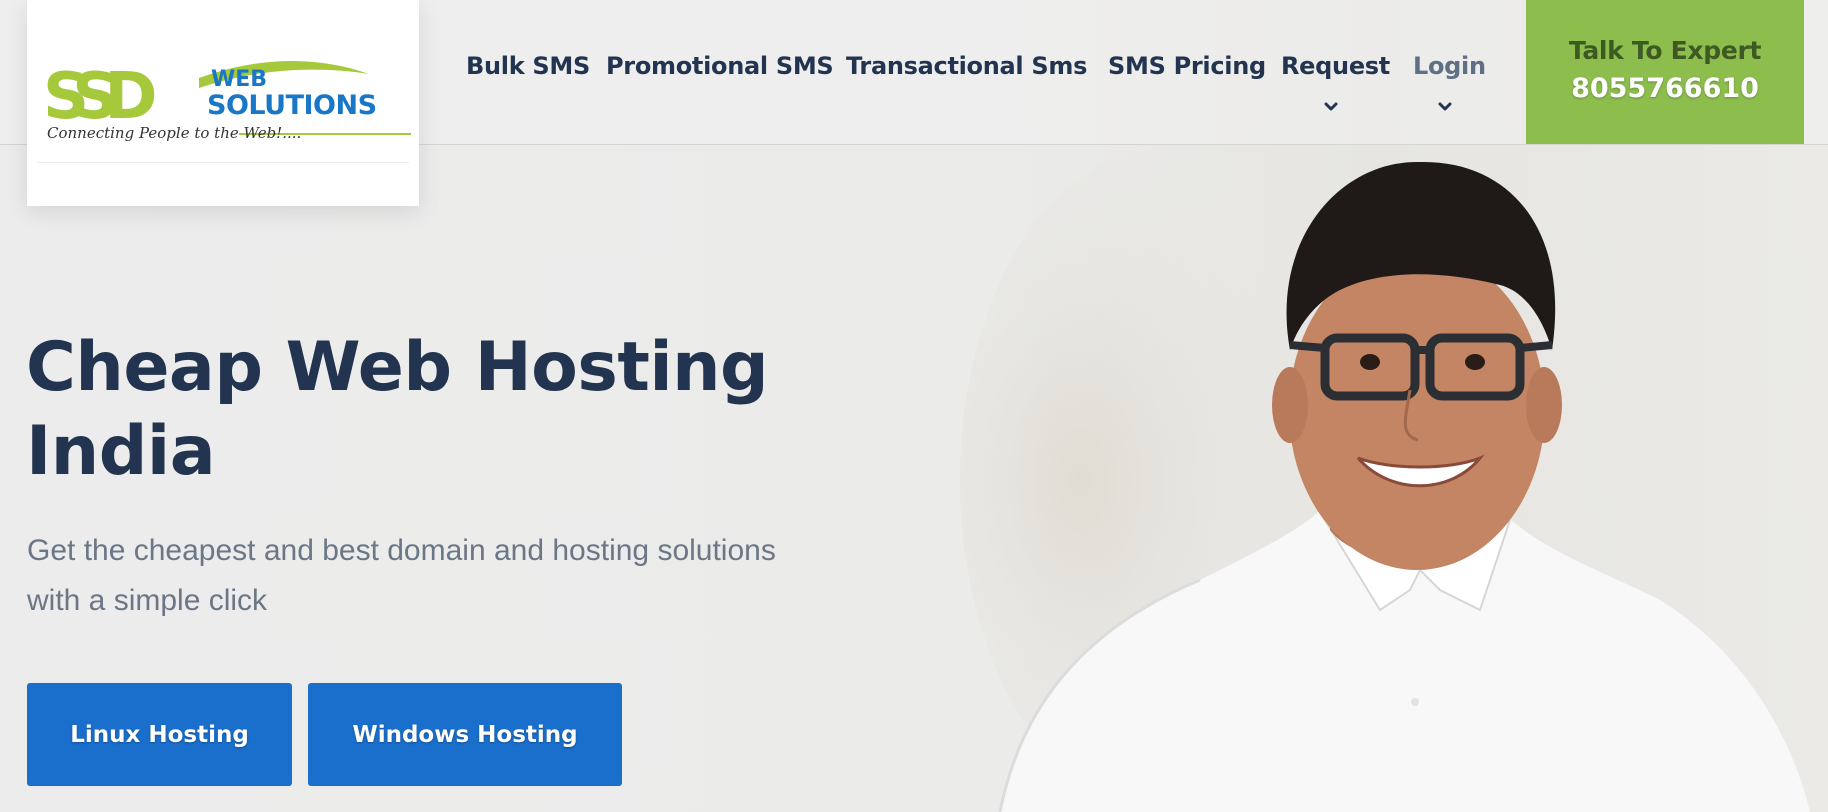 Image resolution: width=1828 pixels, height=812 pixels. Describe the element at coordinates (528, 66) in the screenshot. I see `nav-bulk-sms: Bulk SMS` at that location.